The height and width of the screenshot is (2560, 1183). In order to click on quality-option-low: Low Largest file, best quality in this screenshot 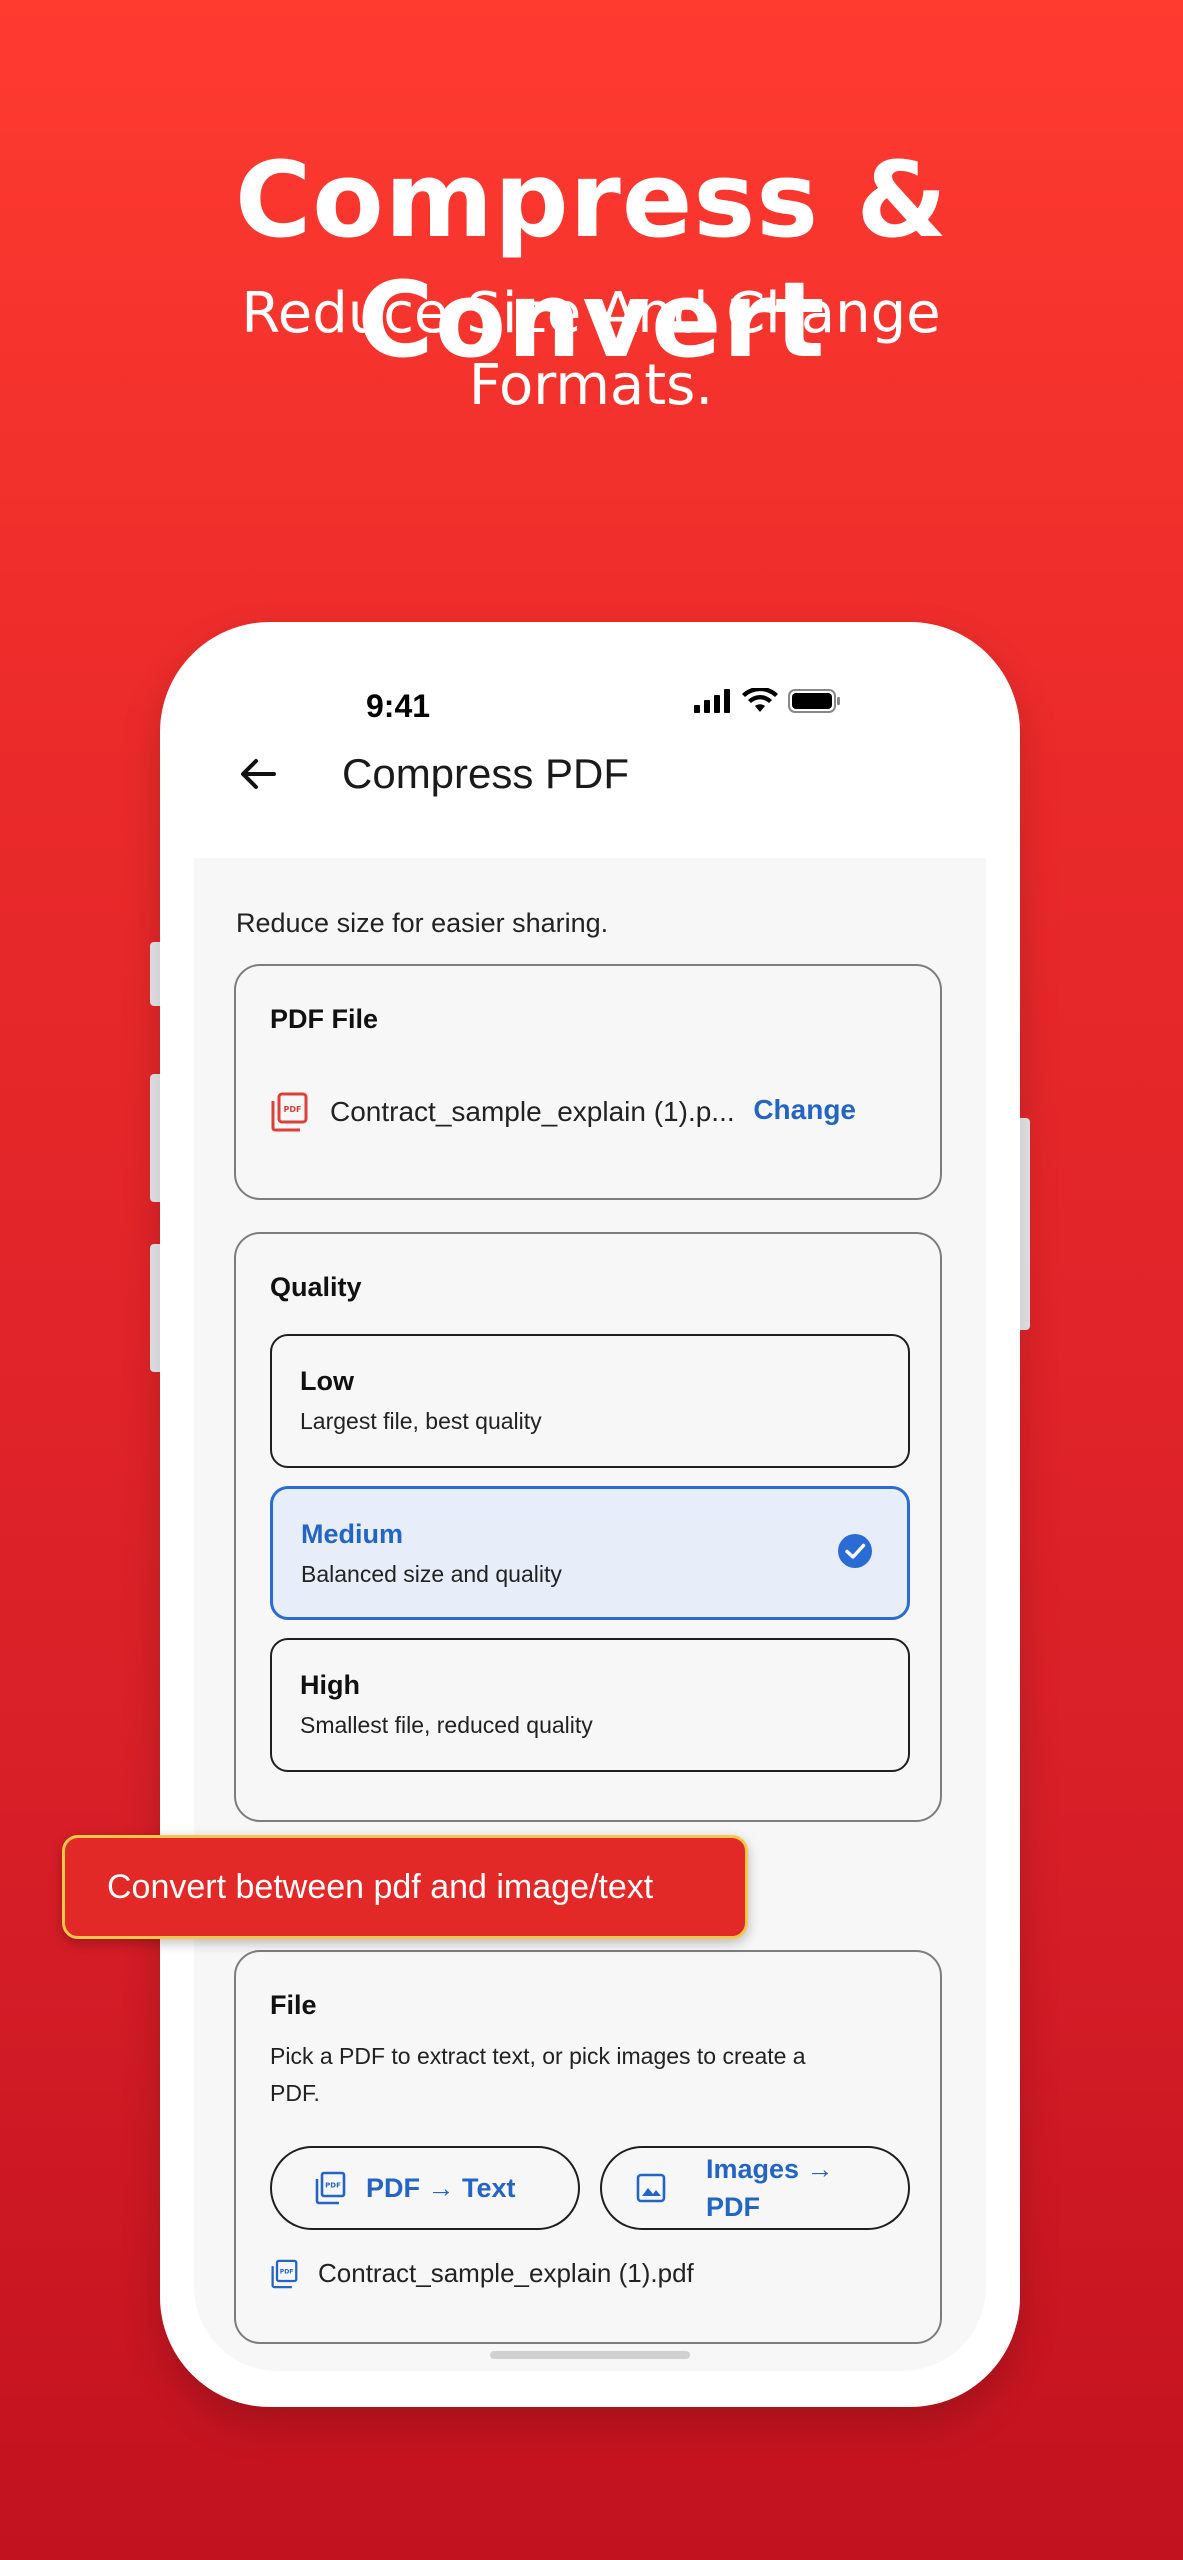, I will do `click(590, 1401)`.